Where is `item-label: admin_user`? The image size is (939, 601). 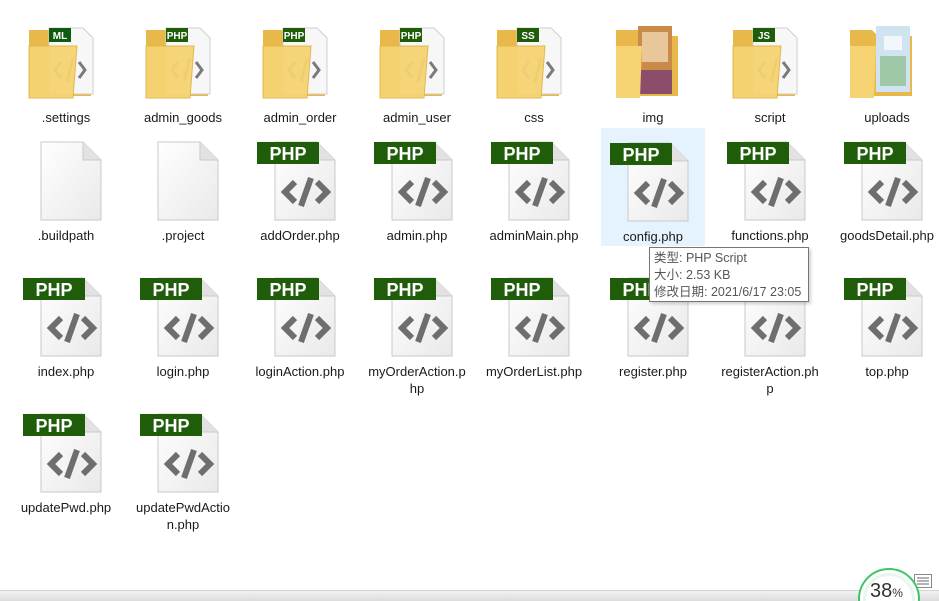 item-label: admin_user is located at coordinates (417, 117).